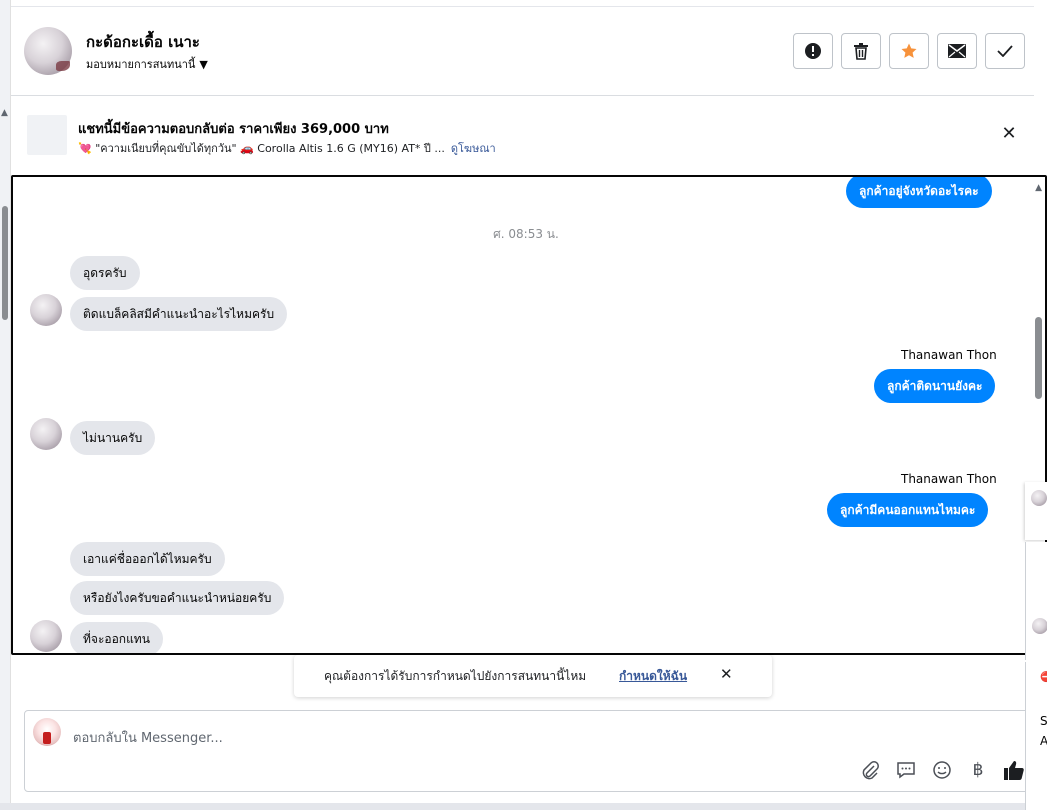 The width and height of the screenshot is (1047, 810). I want to click on message-incoming: ติดแบล็คลิสมีคำแนะนำอะไรไหมครับ, so click(179, 314).